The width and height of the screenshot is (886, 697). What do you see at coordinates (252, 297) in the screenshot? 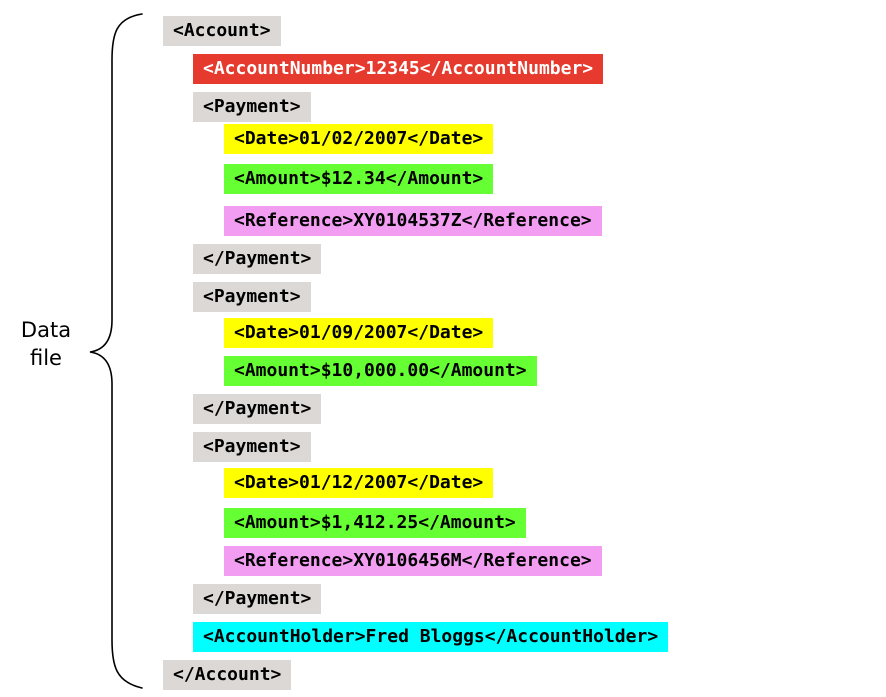
I see `payment-2-open-tag: <Payment>` at bounding box center [252, 297].